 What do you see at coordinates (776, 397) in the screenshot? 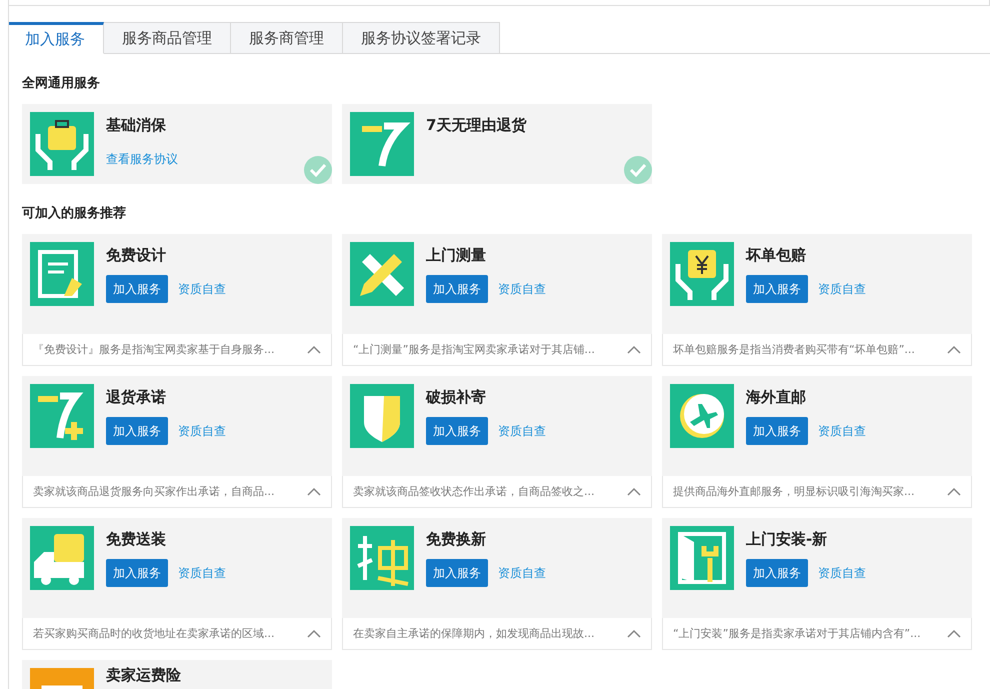
I see `service-name: 海外直邮` at bounding box center [776, 397].